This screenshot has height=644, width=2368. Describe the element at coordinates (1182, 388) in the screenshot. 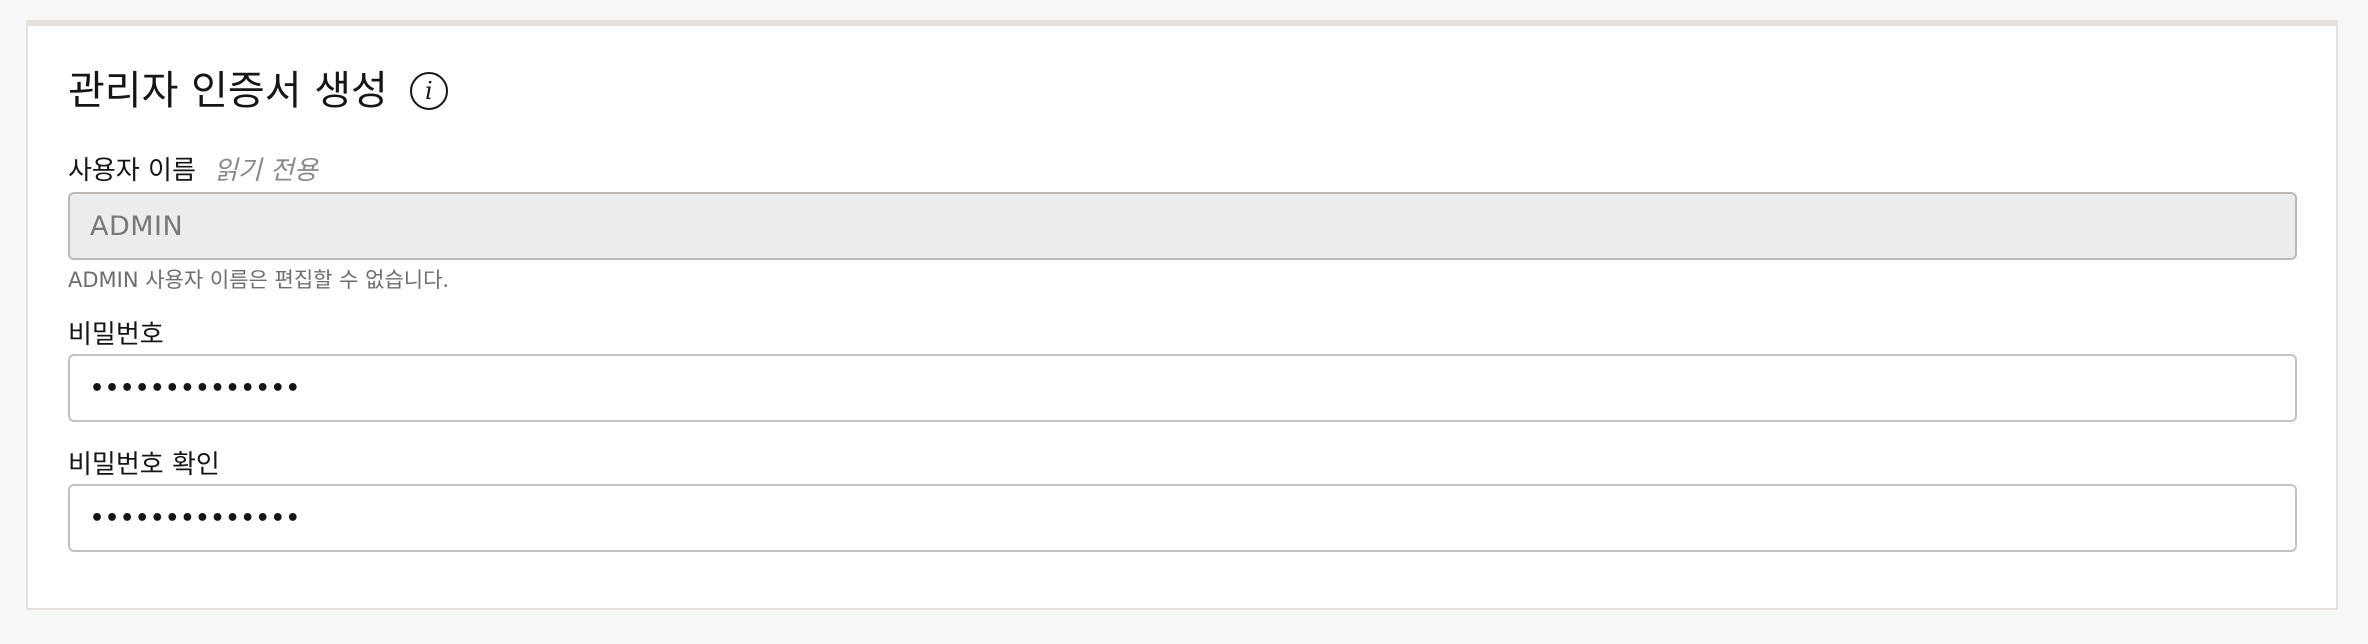

I see `password-input: ••••••••••••••` at that location.